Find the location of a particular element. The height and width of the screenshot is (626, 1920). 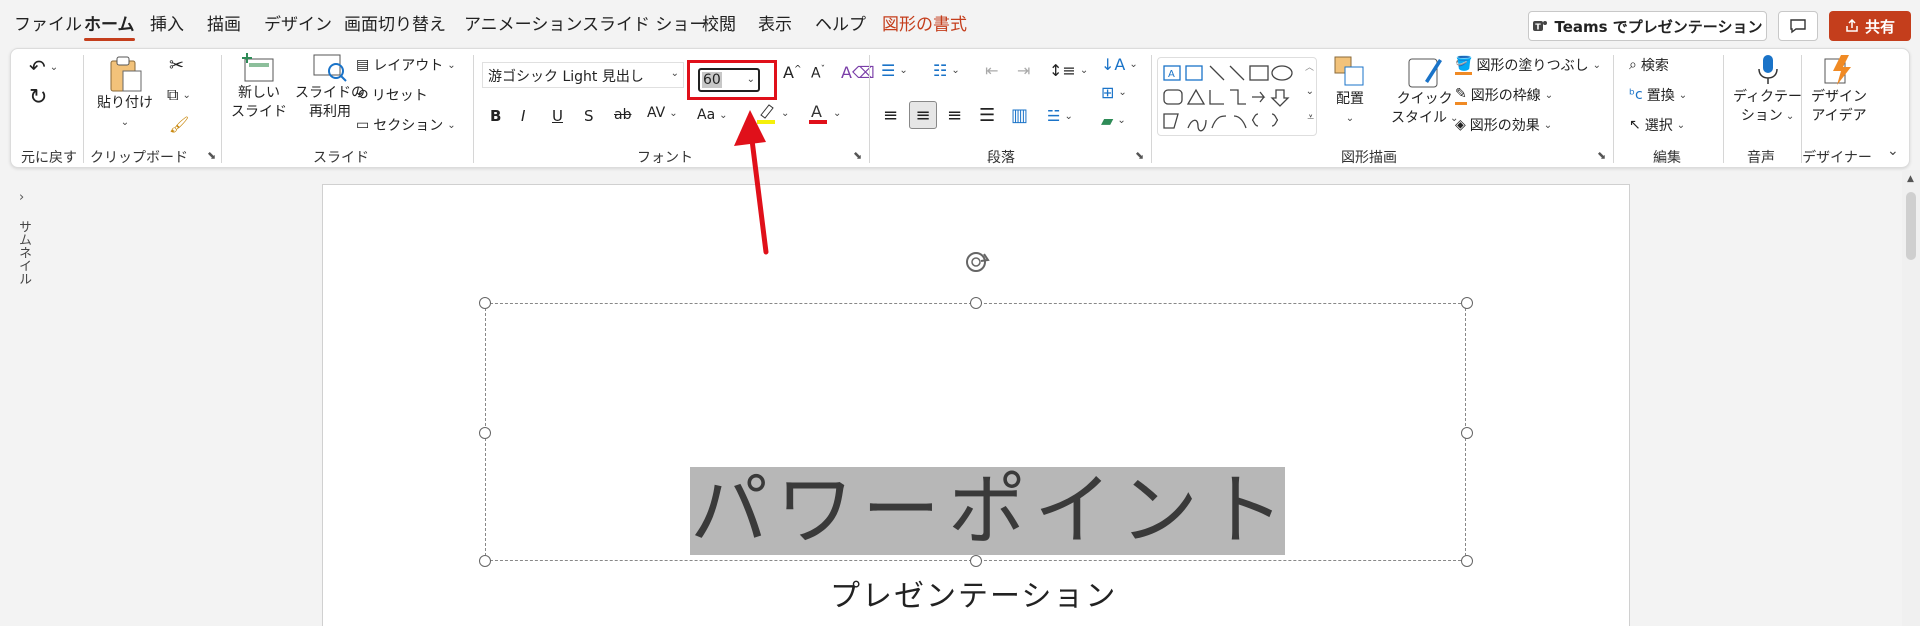

replace-button: ᵇc 置換 ⌄ is located at coordinates (1658, 95).